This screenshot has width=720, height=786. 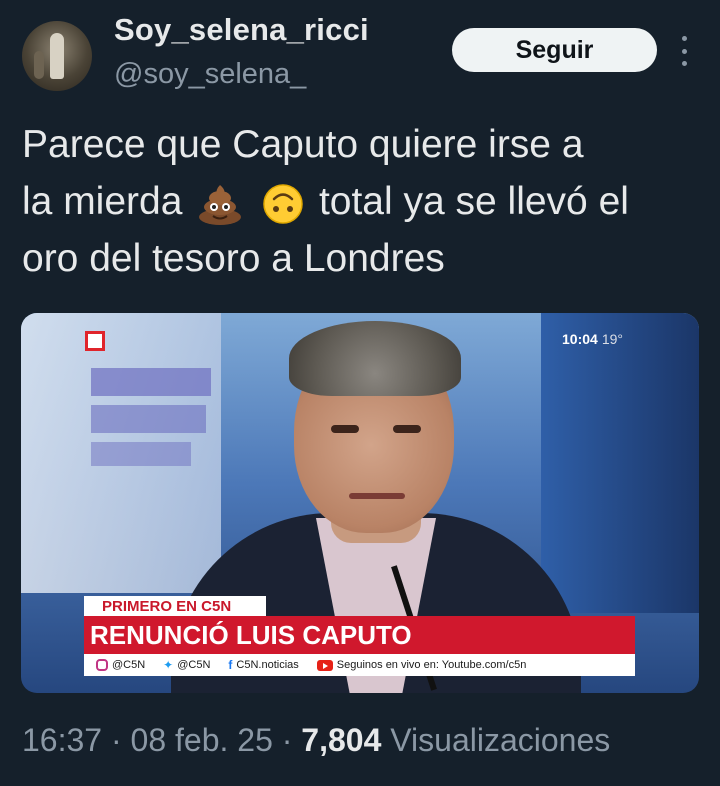 I want to click on person-hair, so click(x=375, y=358).